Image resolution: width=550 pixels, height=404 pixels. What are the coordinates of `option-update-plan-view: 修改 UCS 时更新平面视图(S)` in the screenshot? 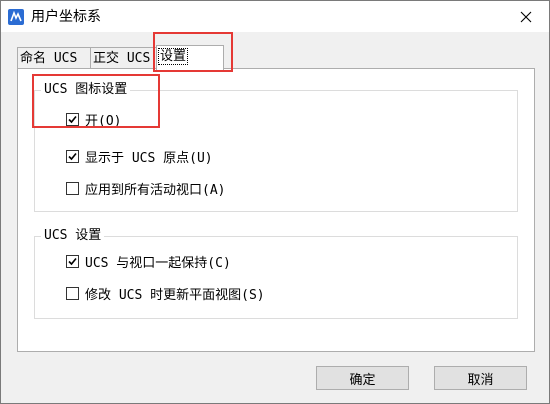 It's located at (165, 293).